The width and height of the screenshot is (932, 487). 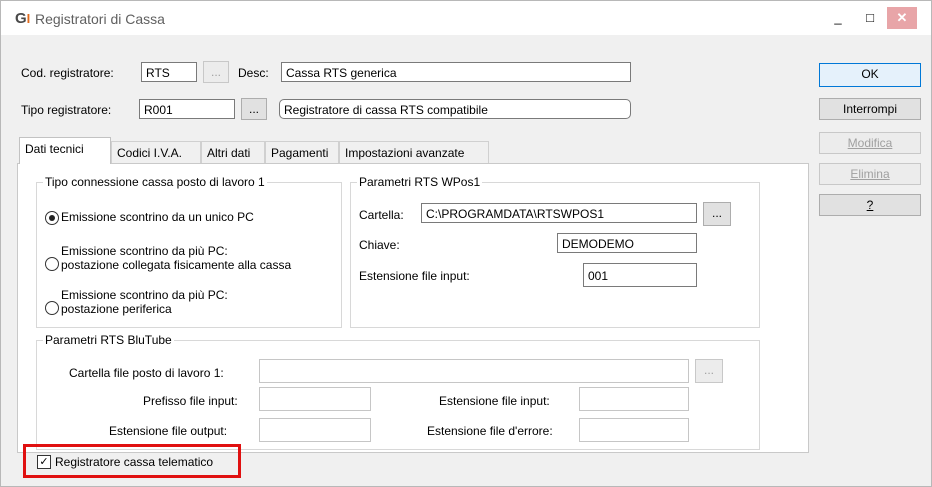 What do you see at coordinates (490, 431) in the screenshot?
I see `blutube-est-errore-label: Estensione file d'errore:` at bounding box center [490, 431].